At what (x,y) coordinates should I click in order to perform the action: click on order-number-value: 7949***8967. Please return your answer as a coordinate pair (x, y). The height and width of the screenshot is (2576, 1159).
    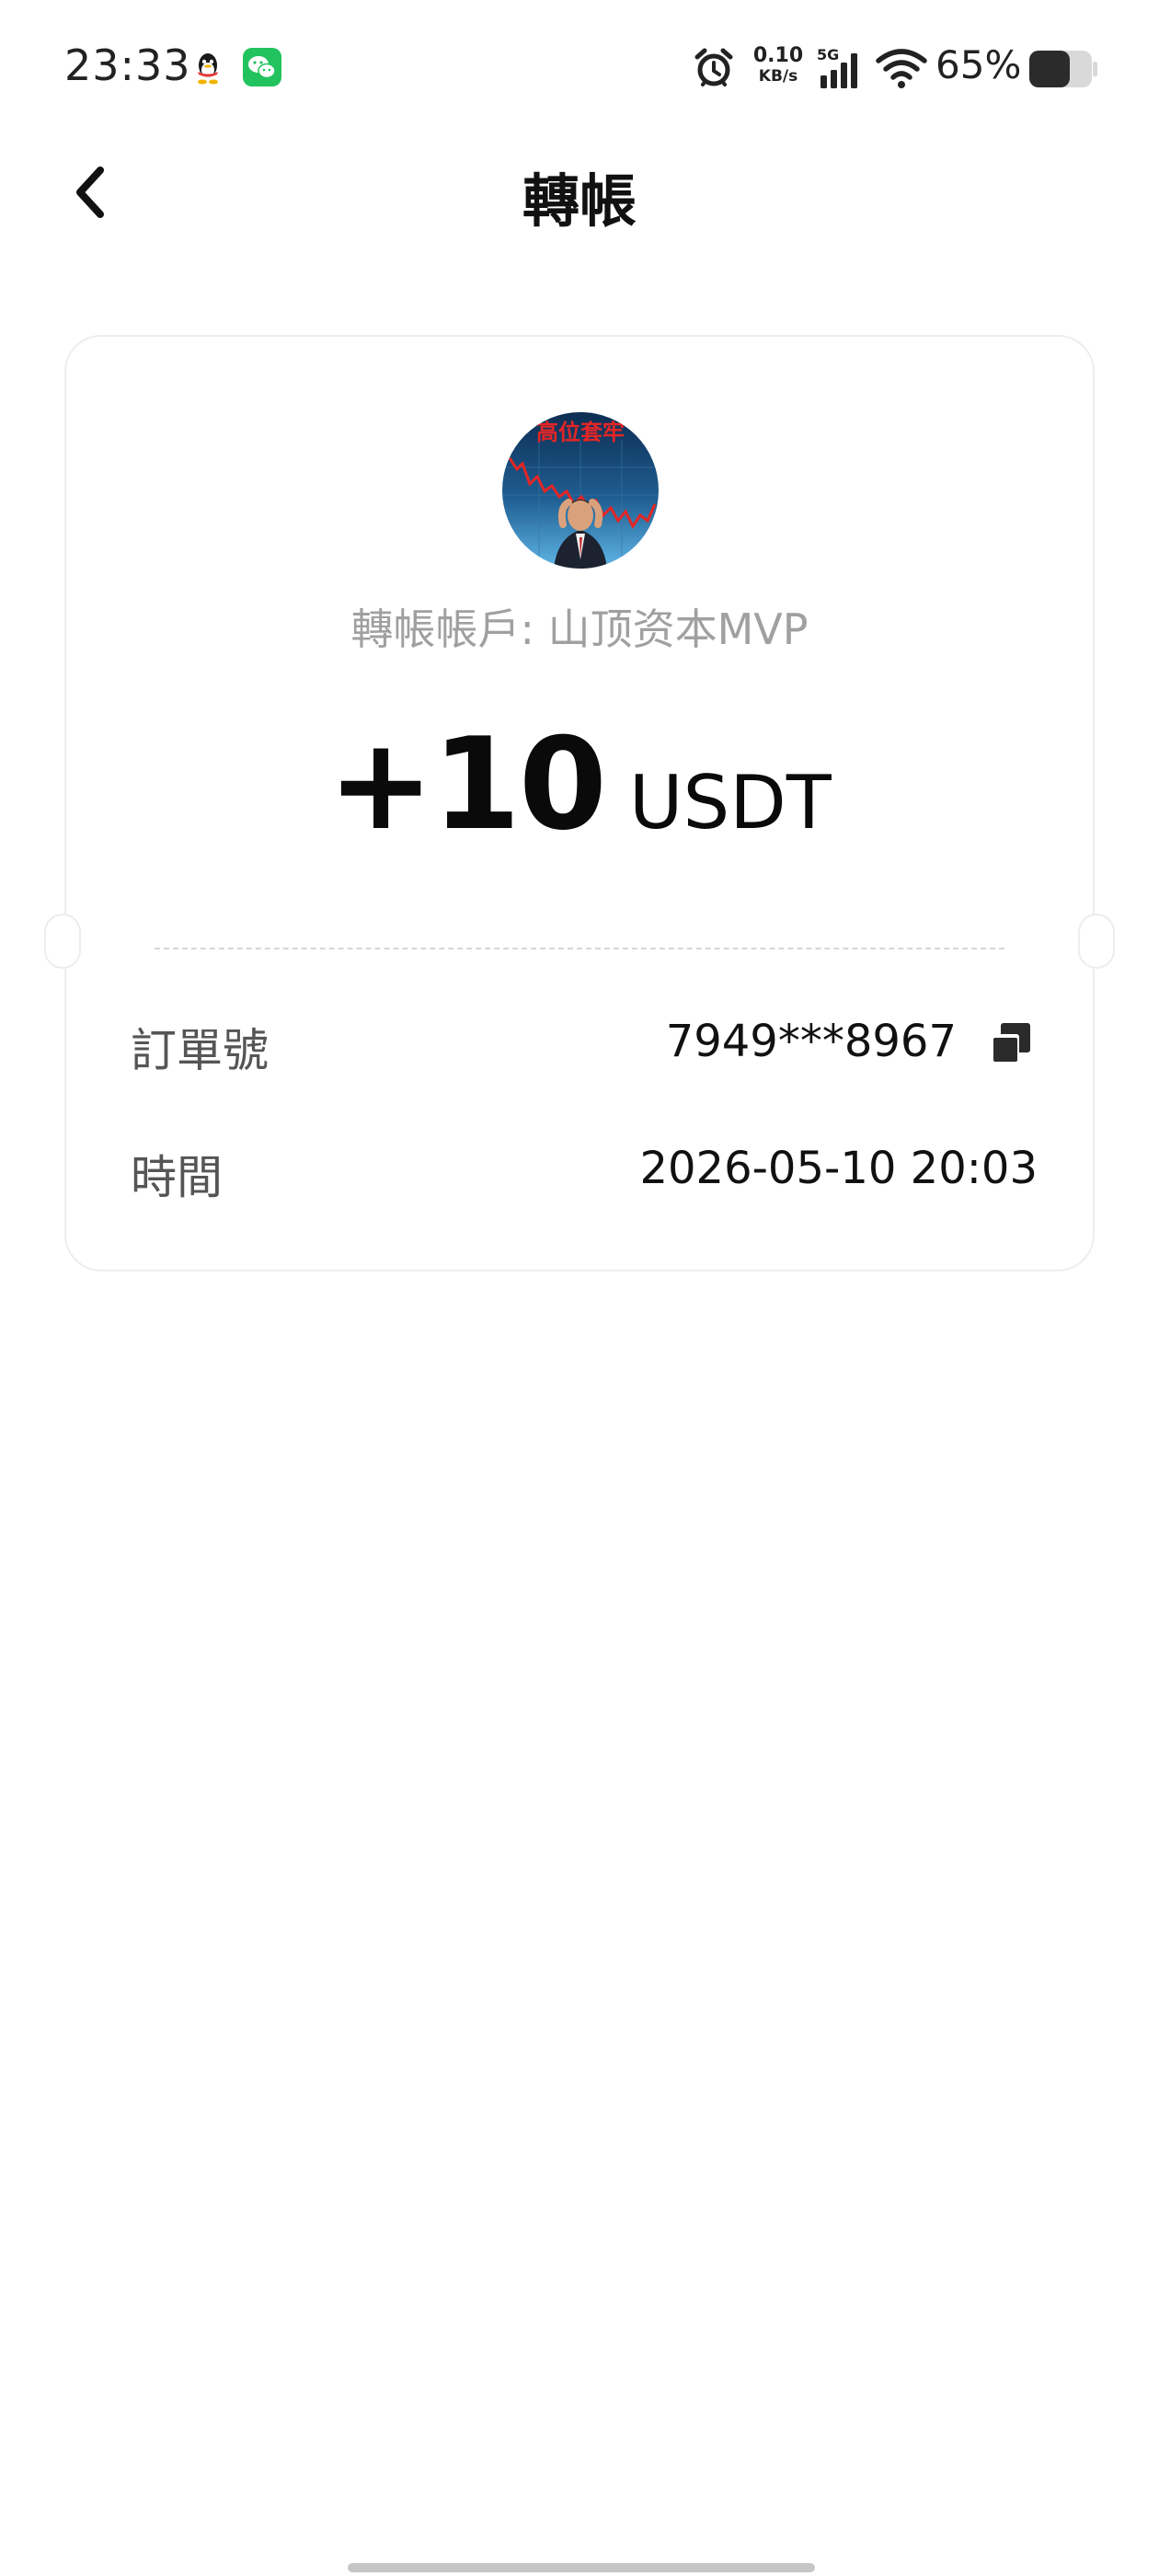
    Looking at the image, I should click on (811, 1041).